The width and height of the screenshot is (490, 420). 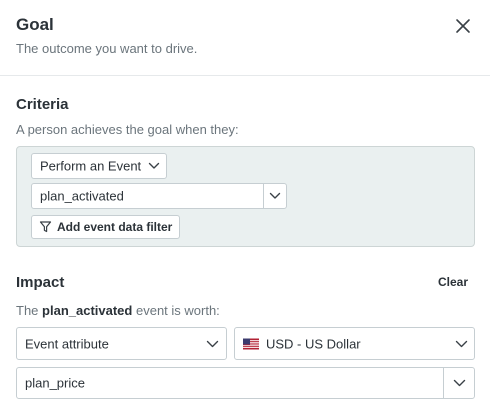 I want to click on impact-helper-event: plan_activated, so click(x=87, y=310).